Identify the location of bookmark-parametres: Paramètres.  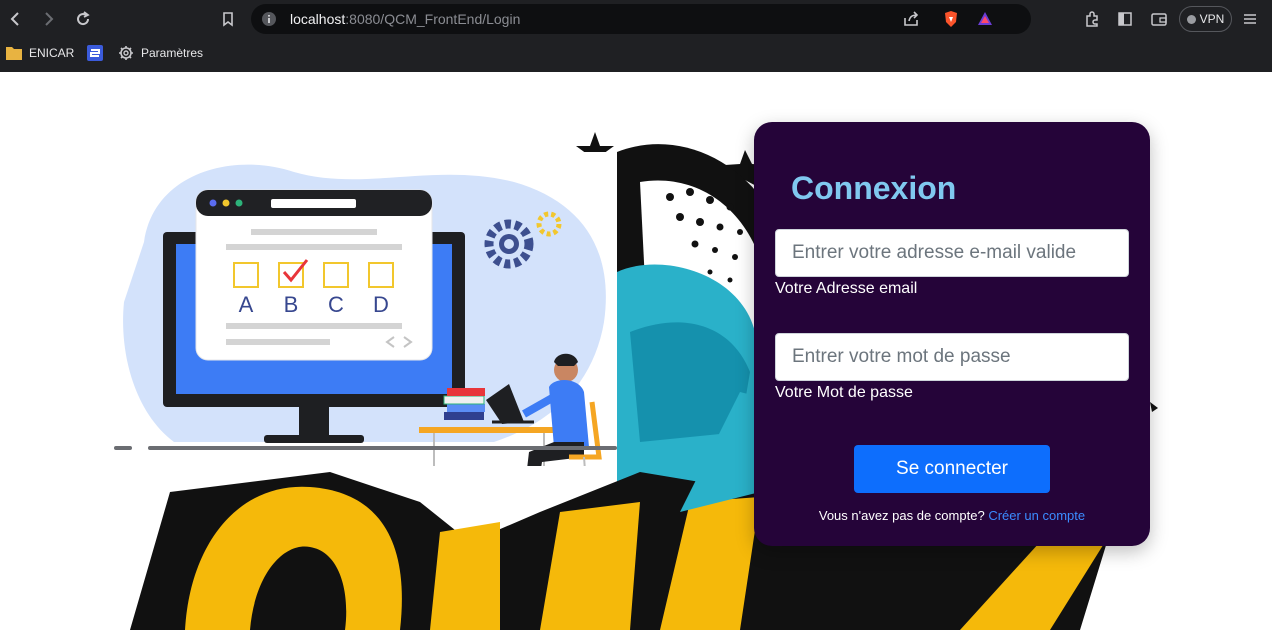
(160, 53).